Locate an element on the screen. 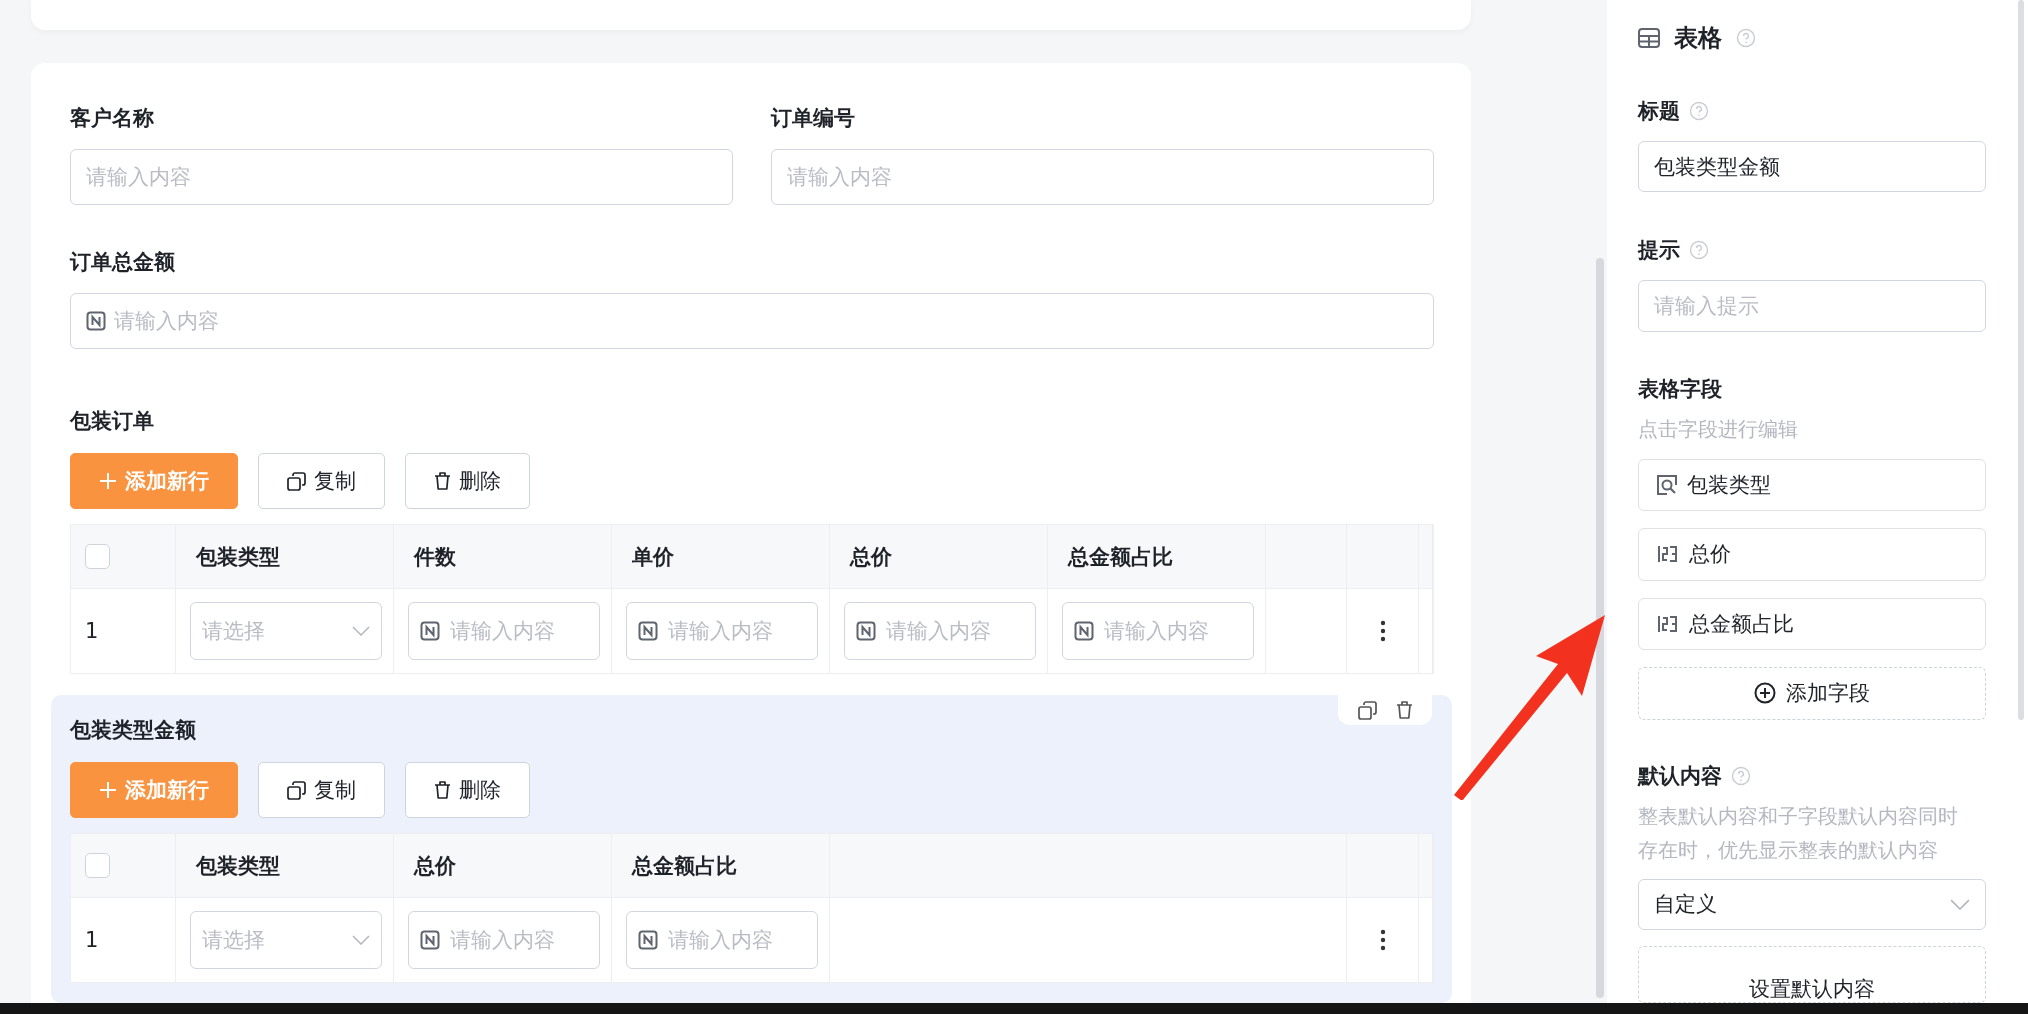  hint-field: 请输入提示 is located at coordinates (1812, 306).